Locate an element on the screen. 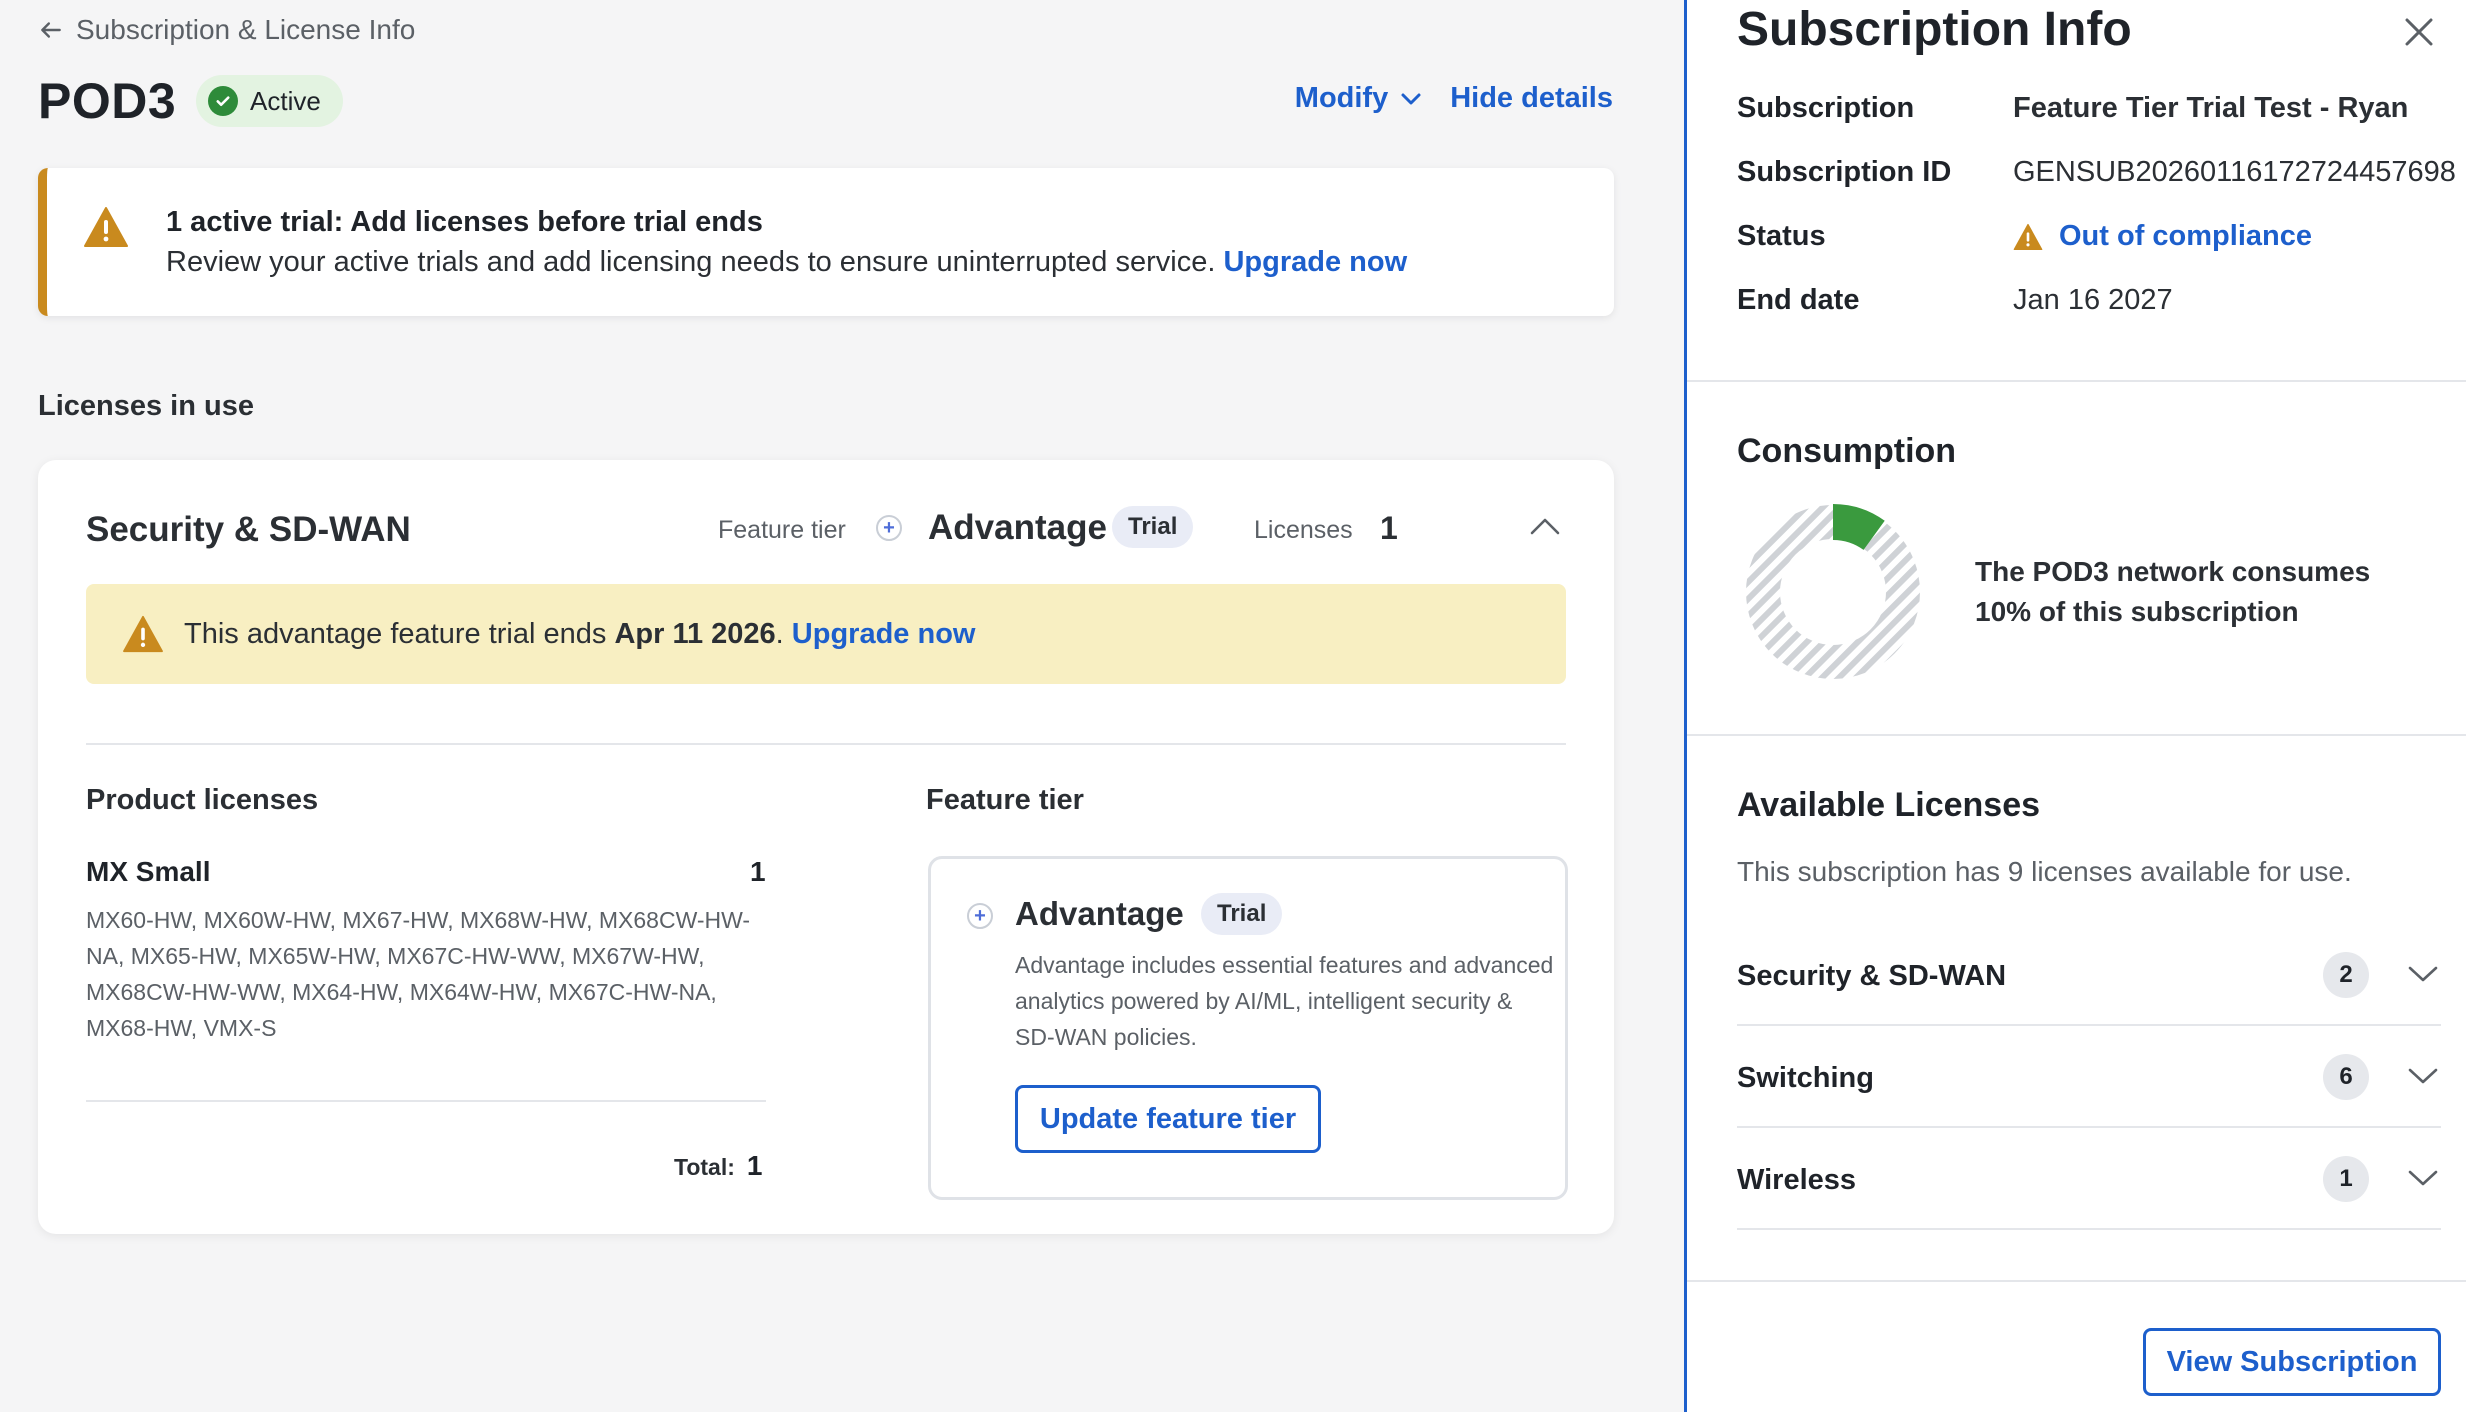  subscription-link: Feature Tier Trial Test - Ryan is located at coordinates (2210, 108).